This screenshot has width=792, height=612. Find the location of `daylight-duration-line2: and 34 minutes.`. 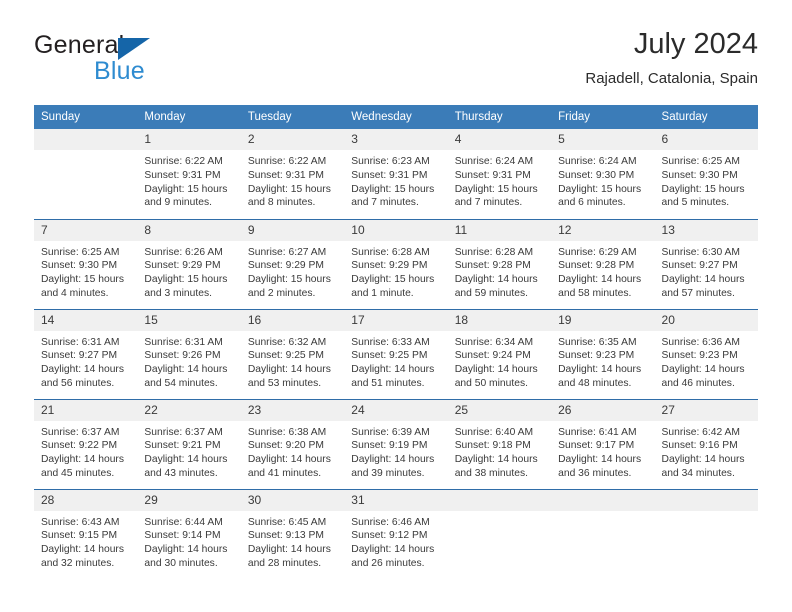

daylight-duration-line2: and 34 minutes. is located at coordinates (698, 473).